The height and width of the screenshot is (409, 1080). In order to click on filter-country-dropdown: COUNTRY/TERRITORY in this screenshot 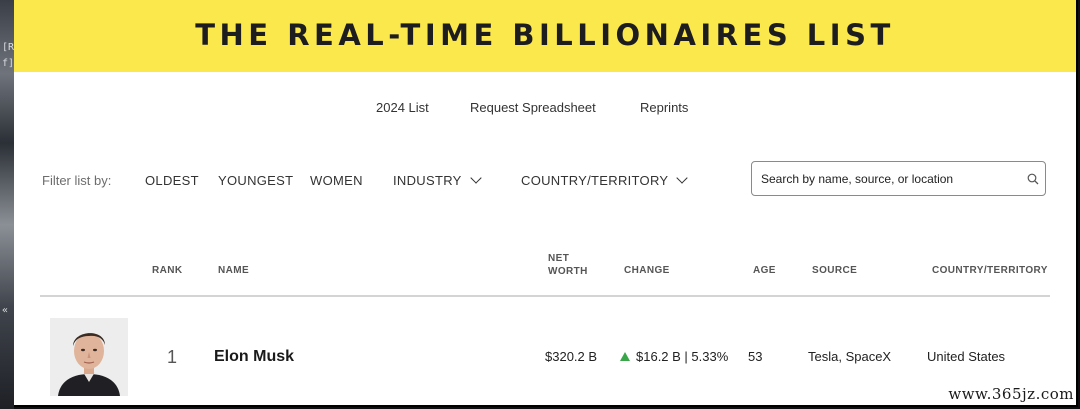, I will do `click(605, 180)`.